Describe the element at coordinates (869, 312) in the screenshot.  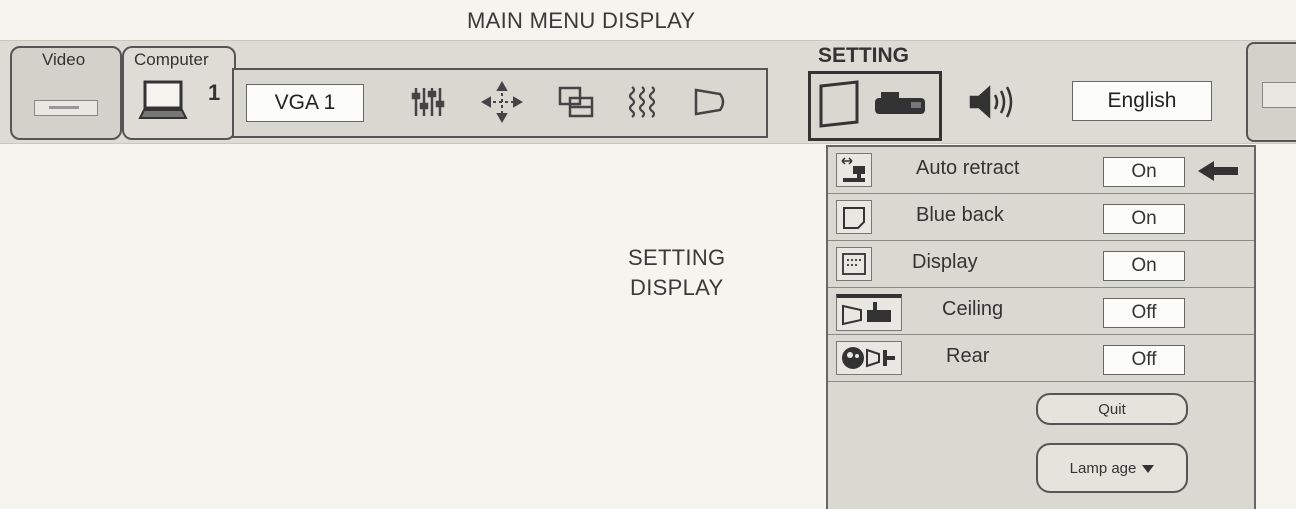
I see `ceiling-icon` at that location.